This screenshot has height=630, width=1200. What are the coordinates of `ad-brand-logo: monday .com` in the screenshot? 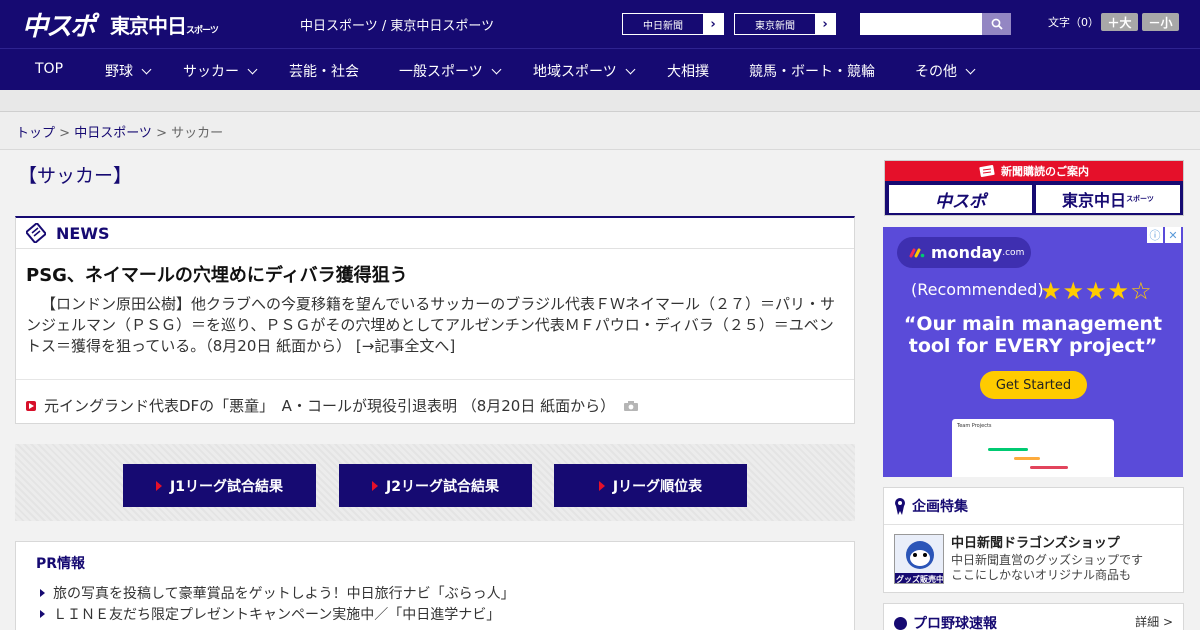 It's located at (964, 252).